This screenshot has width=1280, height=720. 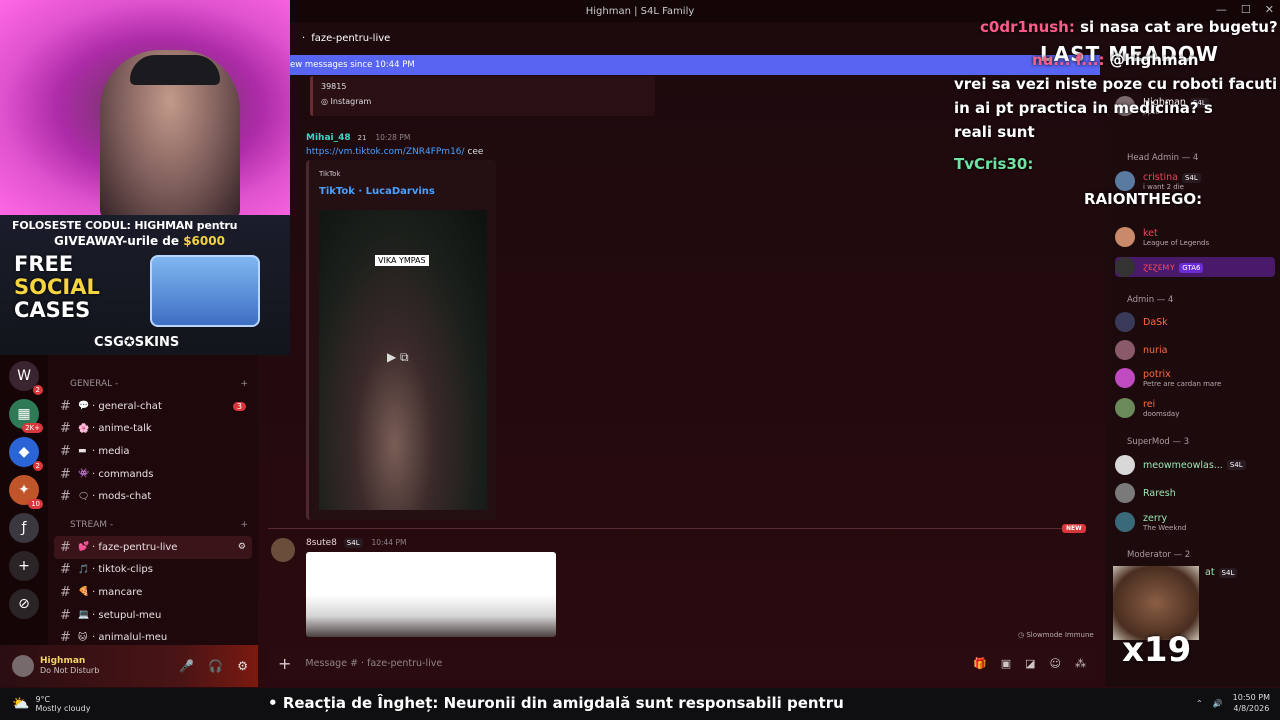 What do you see at coordinates (242, 547) in the screenshot?
I see `settings-icon: ⚙` at bounding box center [242, 547].